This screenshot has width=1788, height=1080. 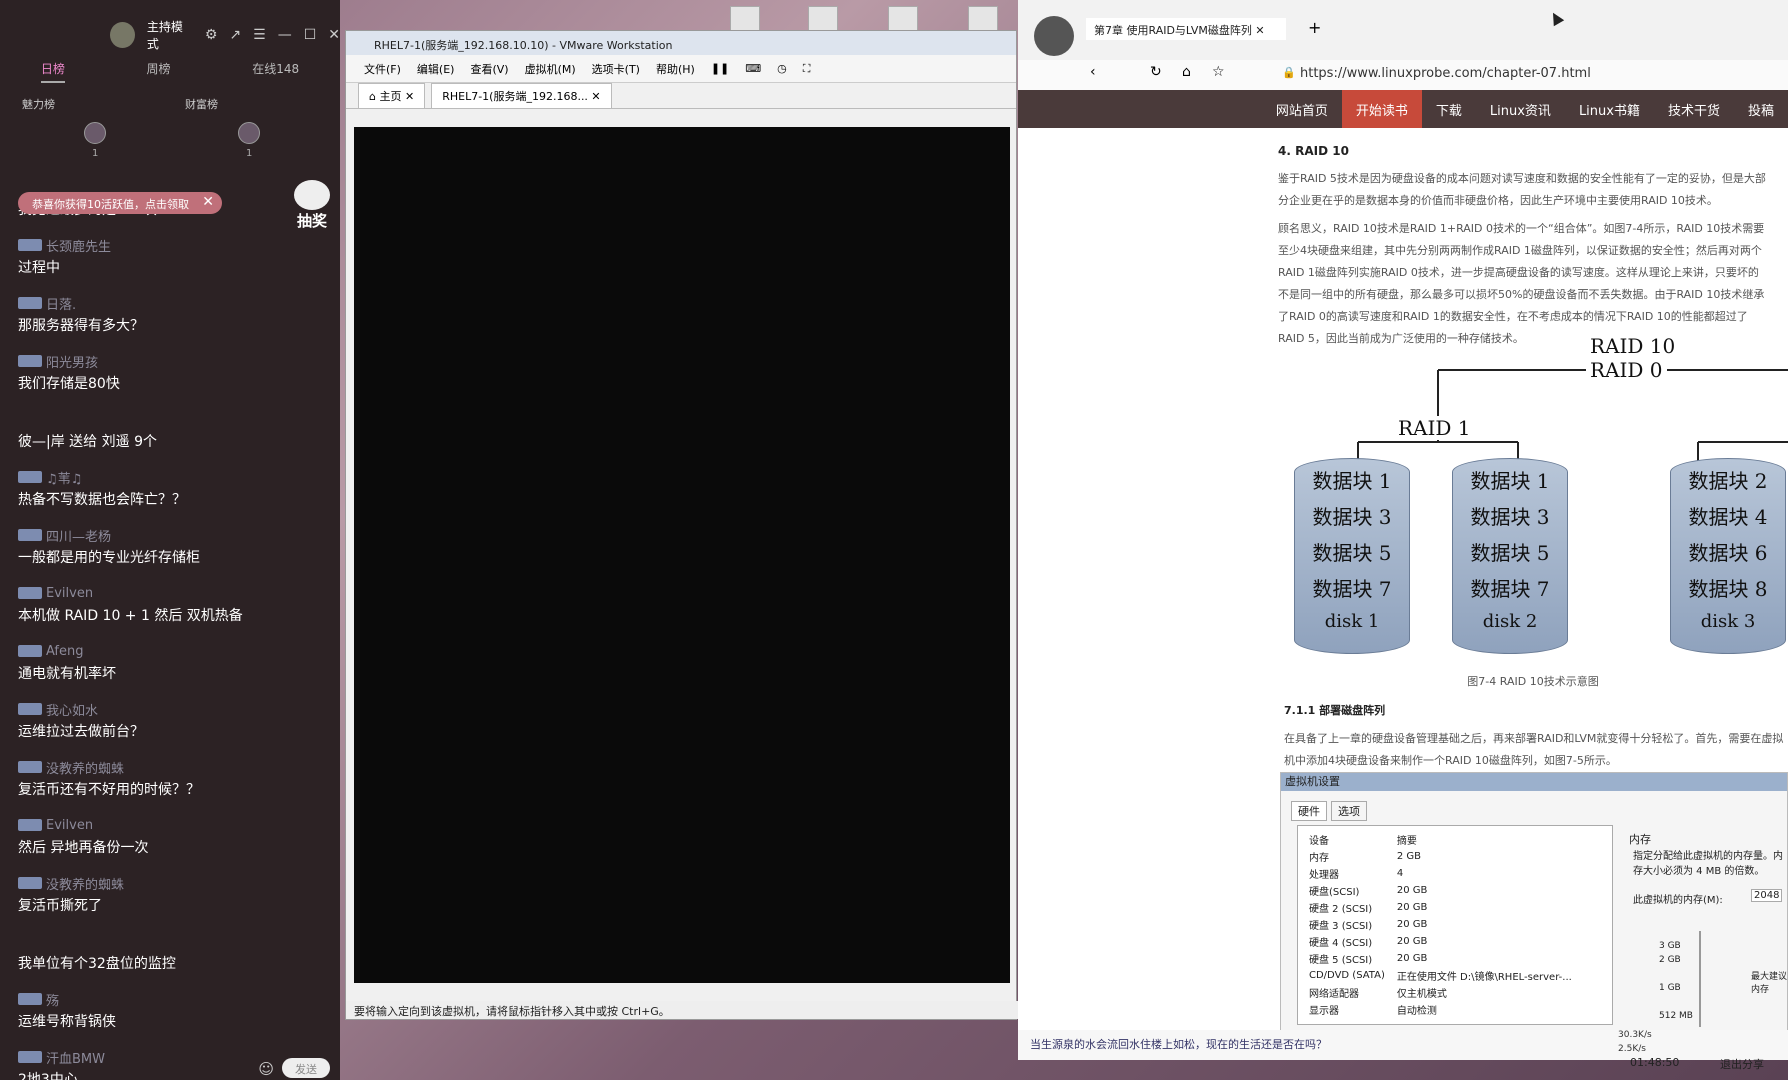 I want to click on table-row: 硬盘 4 (SCSI) 20 GB, so click(x=1440, y=941).